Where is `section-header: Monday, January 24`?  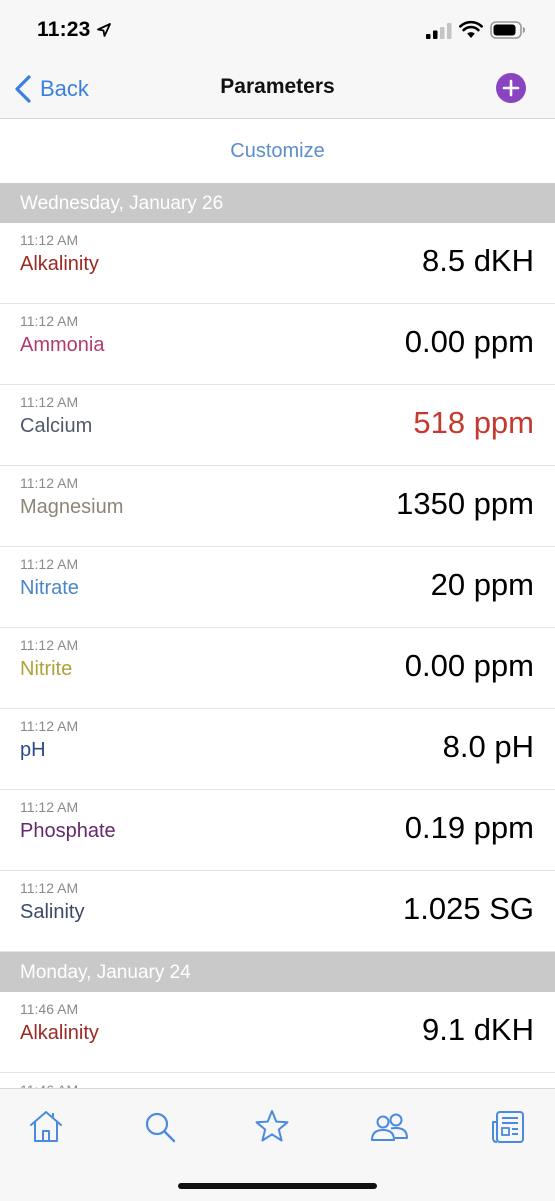 section-header: Monday, January 24 is located at coordinates (277, 972).